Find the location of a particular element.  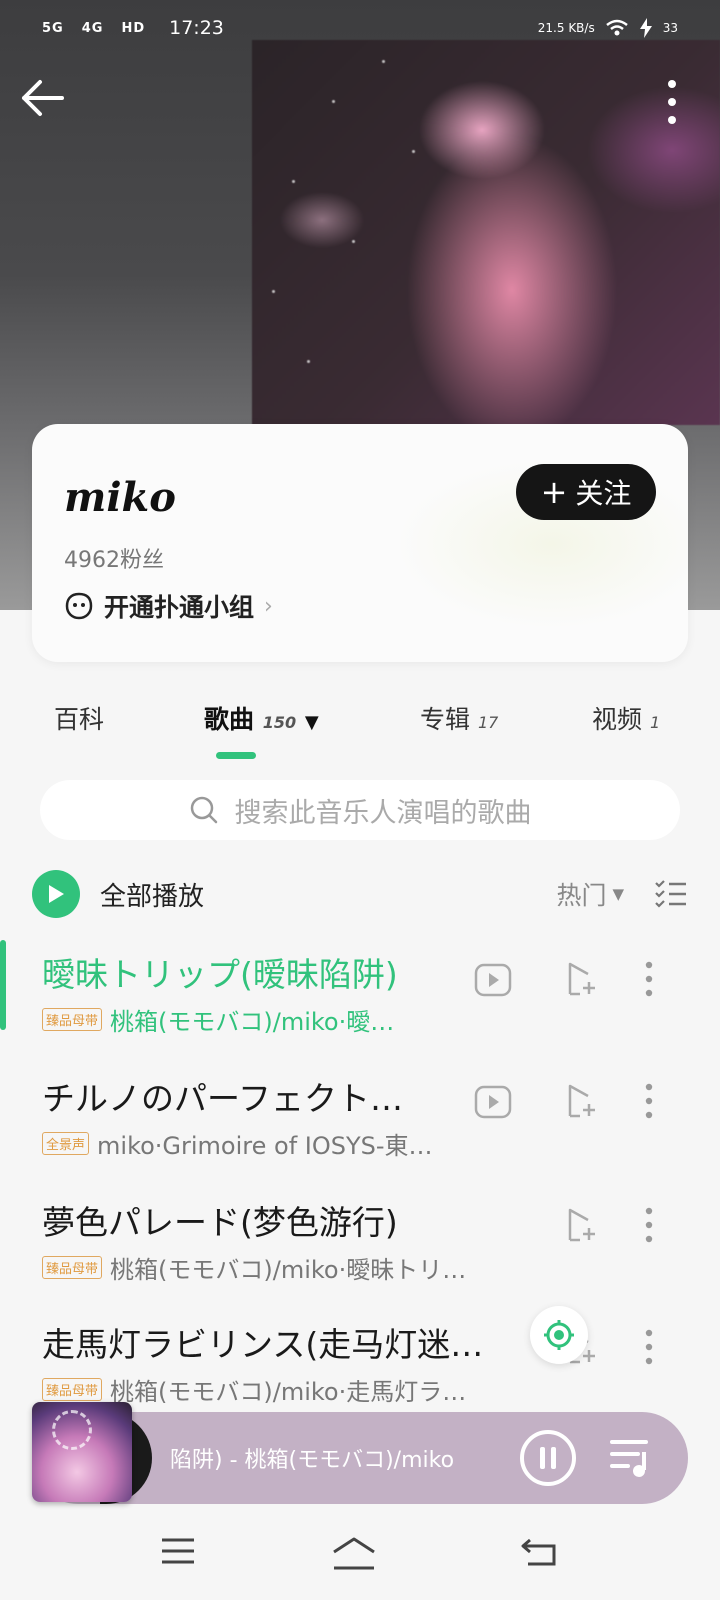

tab-label: 专辑 is located at coordinates (445, 719).